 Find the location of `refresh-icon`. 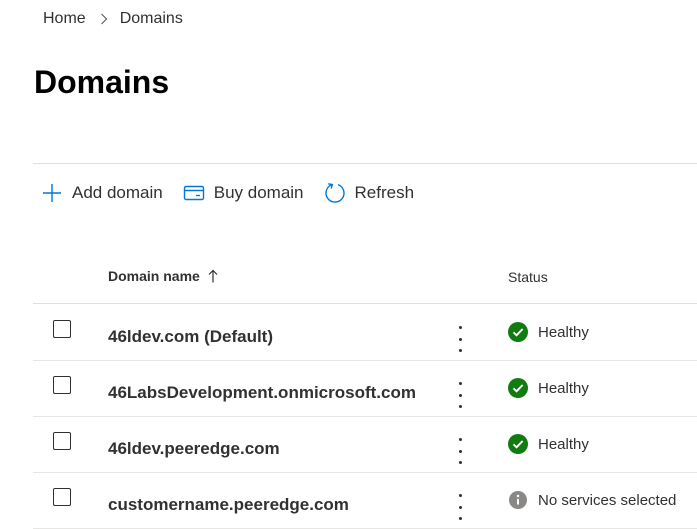

refresh-icon is located at coordinates (335, 193).